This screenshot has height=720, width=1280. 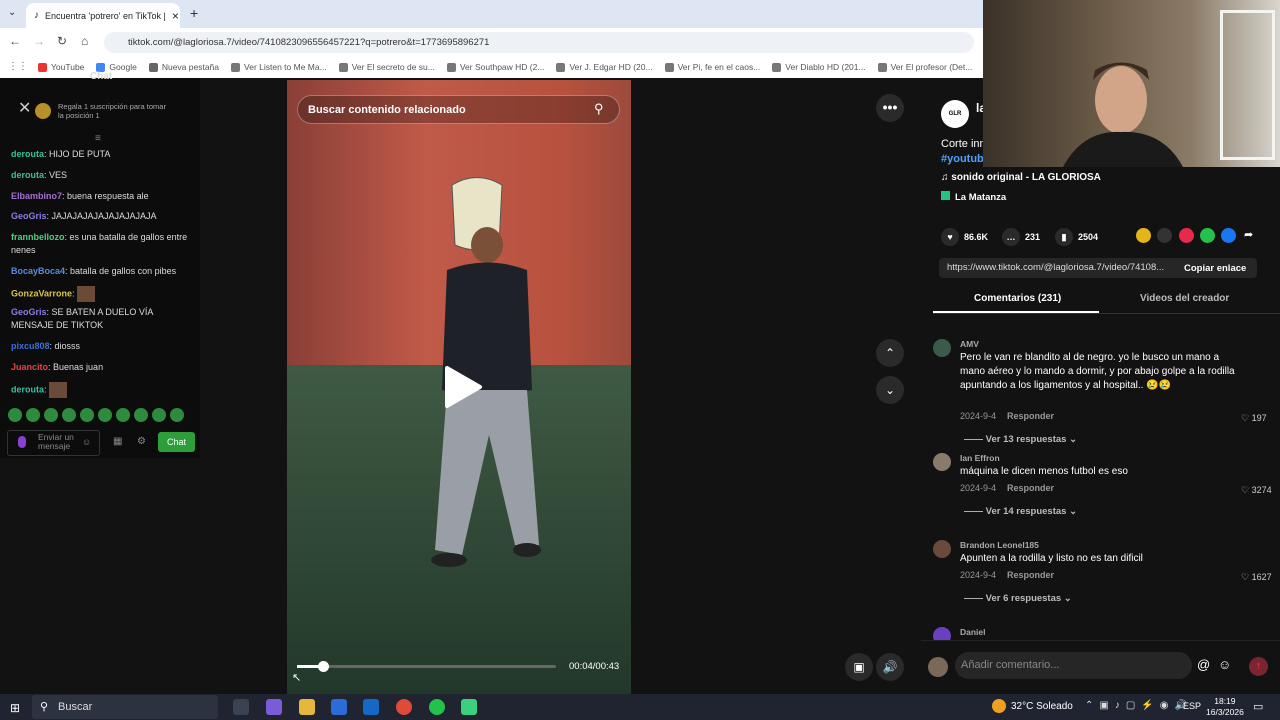 I want to click on chrome-icon, so click(x=404, y=707).